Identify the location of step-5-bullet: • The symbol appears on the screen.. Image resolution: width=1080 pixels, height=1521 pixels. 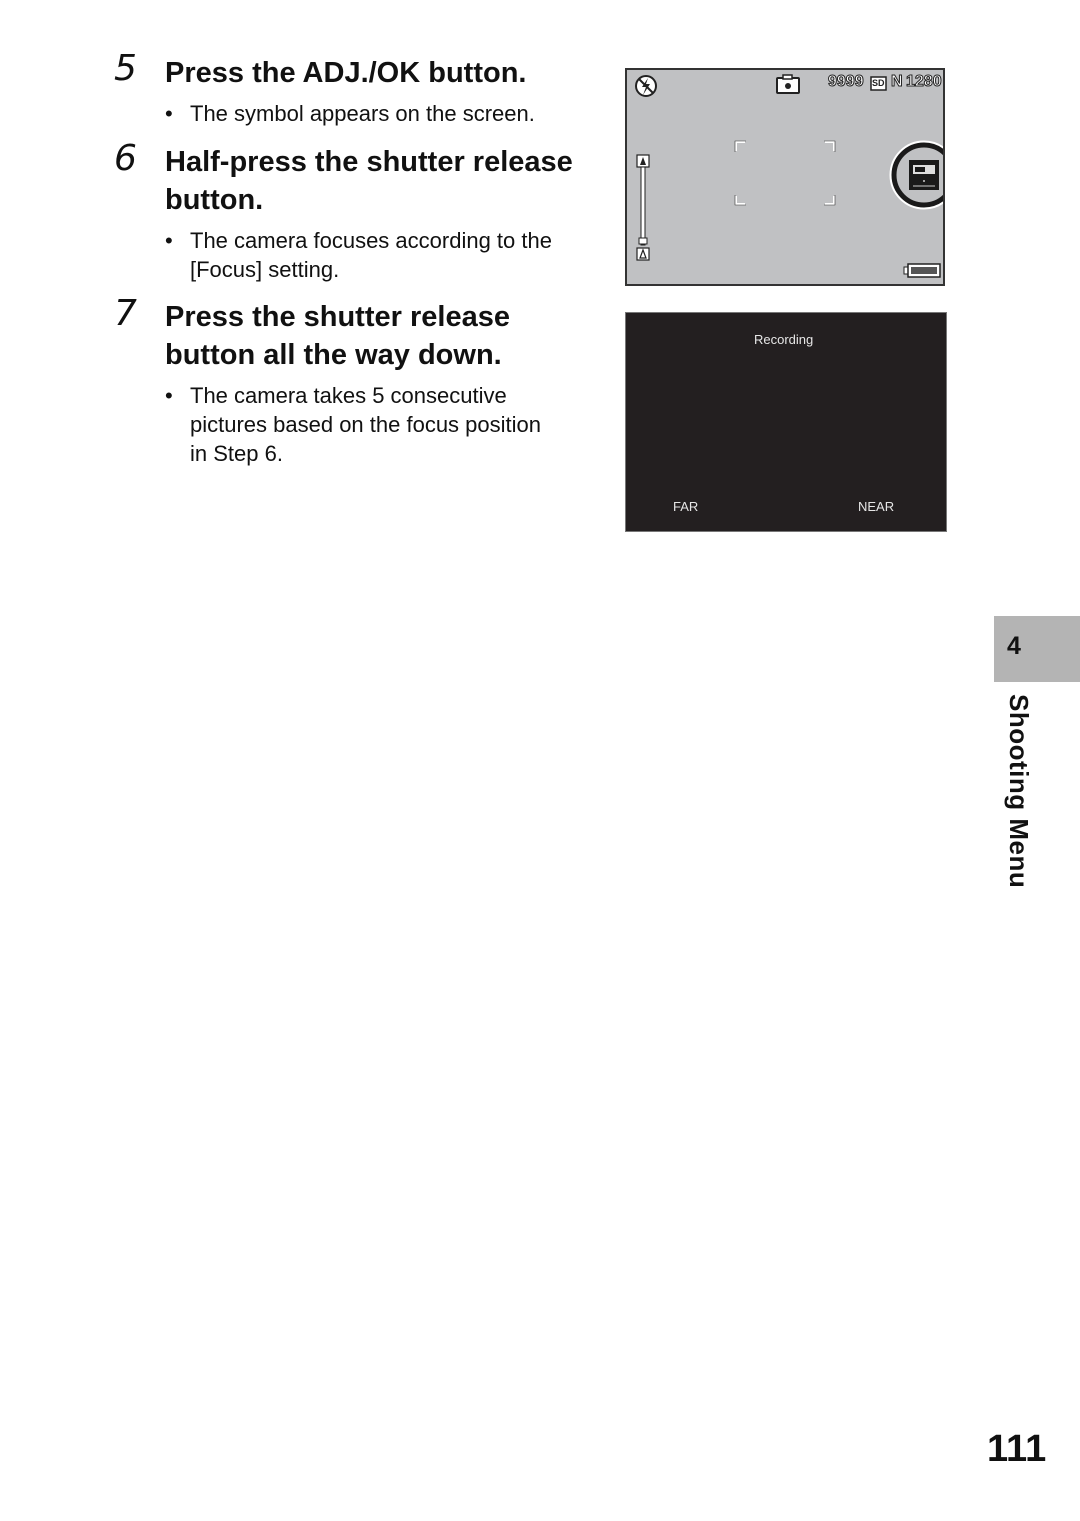
(350, 113).